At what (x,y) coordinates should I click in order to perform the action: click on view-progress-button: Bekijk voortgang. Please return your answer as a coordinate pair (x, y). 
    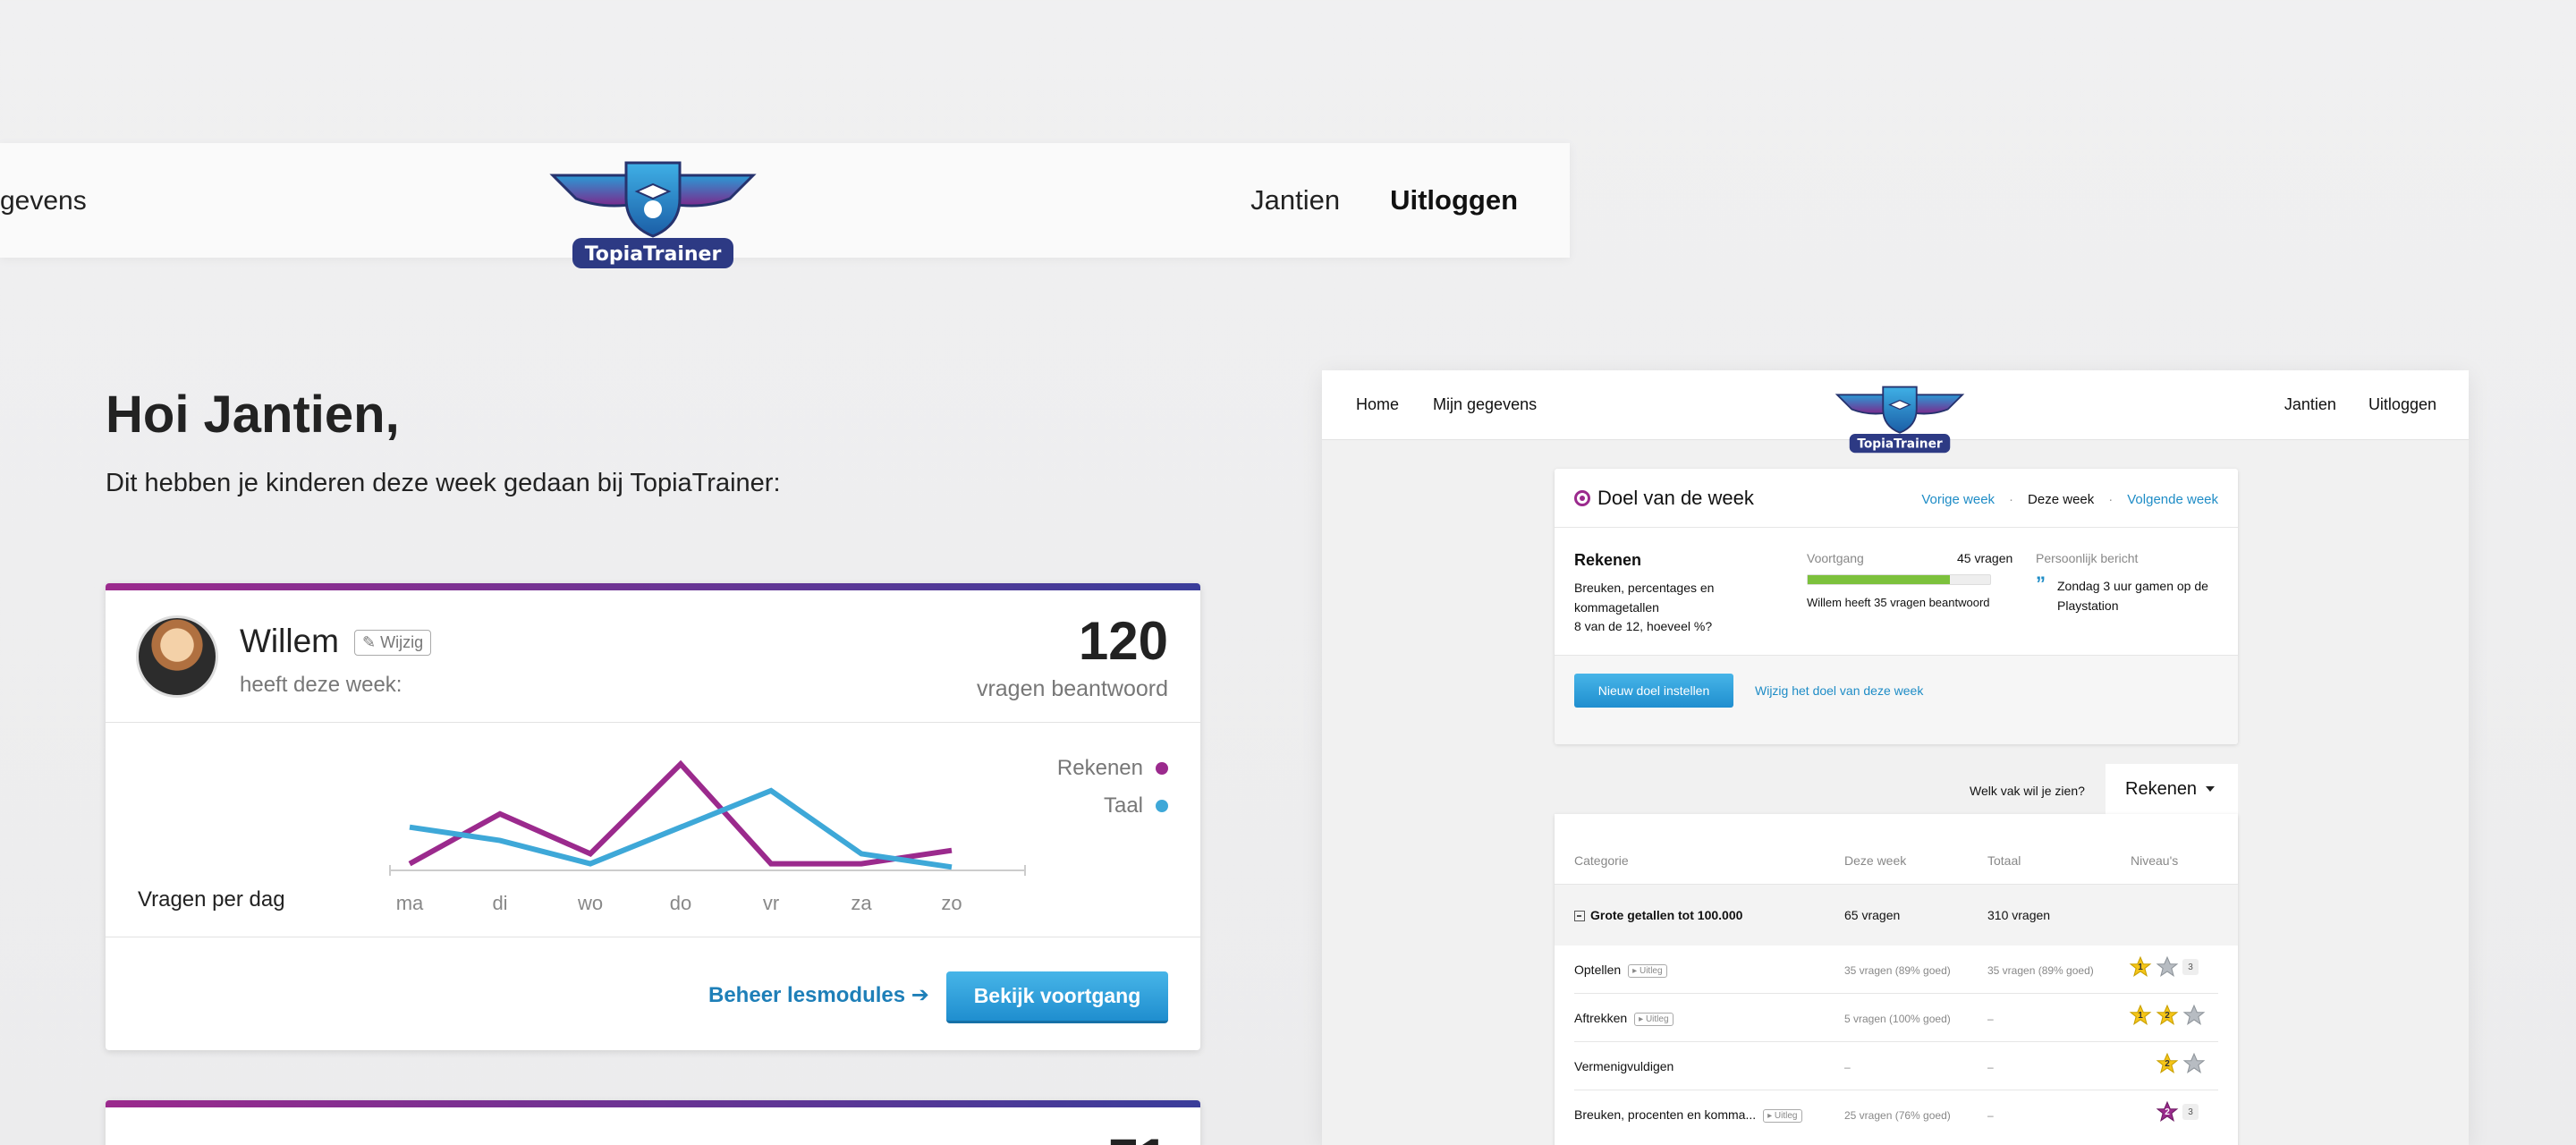
    Looking at the image, I should click on (1057, 997).